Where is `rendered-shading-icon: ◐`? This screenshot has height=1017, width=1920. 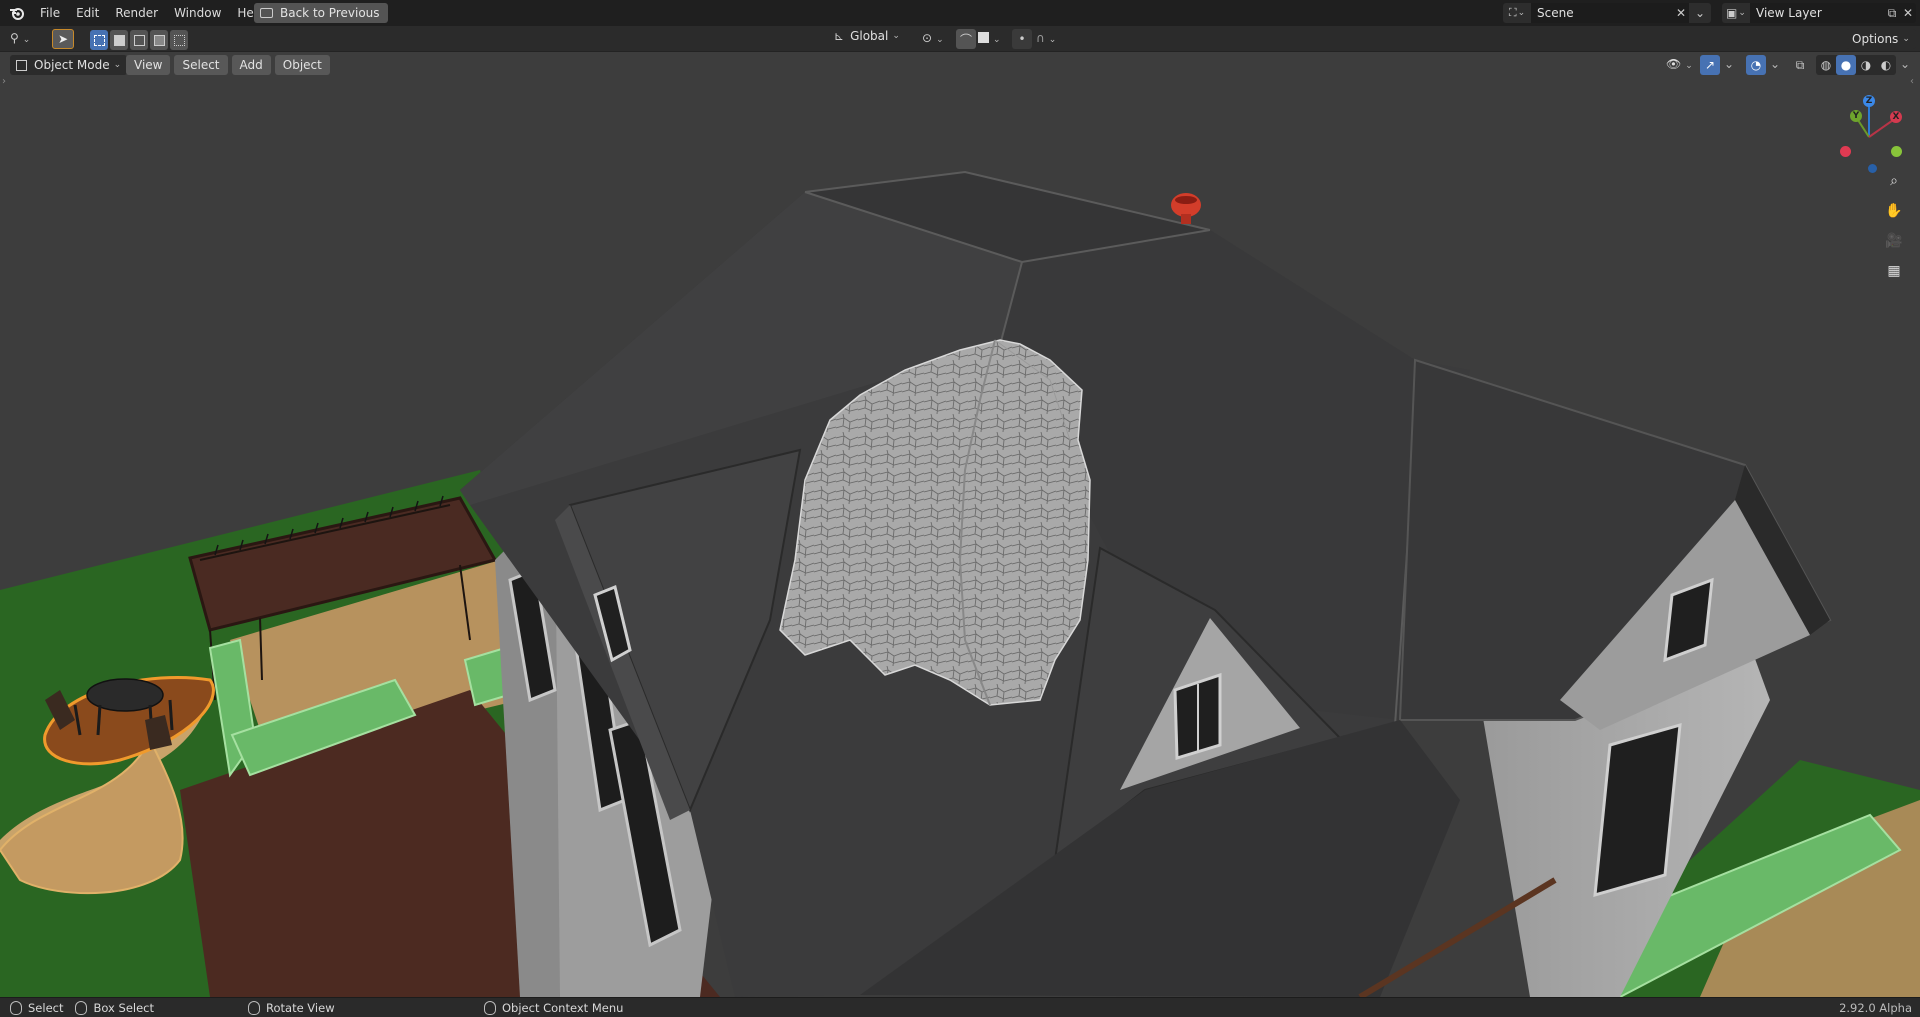
rendered-shading-icon: ◐ is located at coordinates (1886, 65).